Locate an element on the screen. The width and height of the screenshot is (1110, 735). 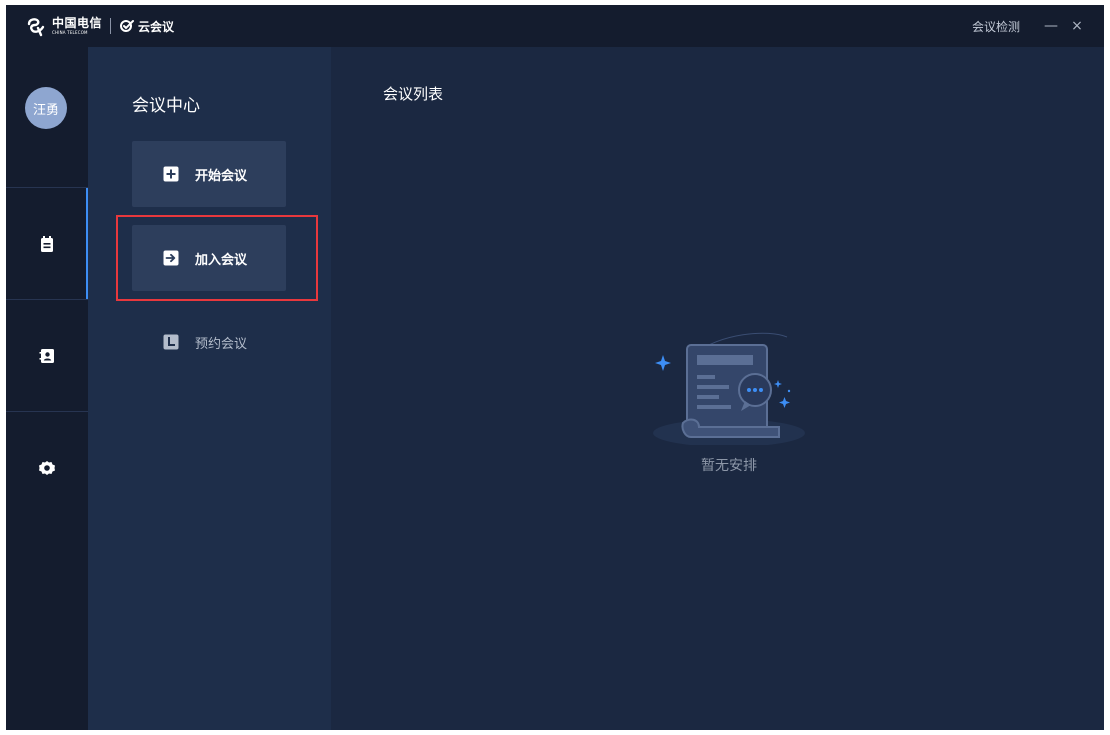
schedule-meeting-button: 预约会议 is located at coordinates (209, 342).